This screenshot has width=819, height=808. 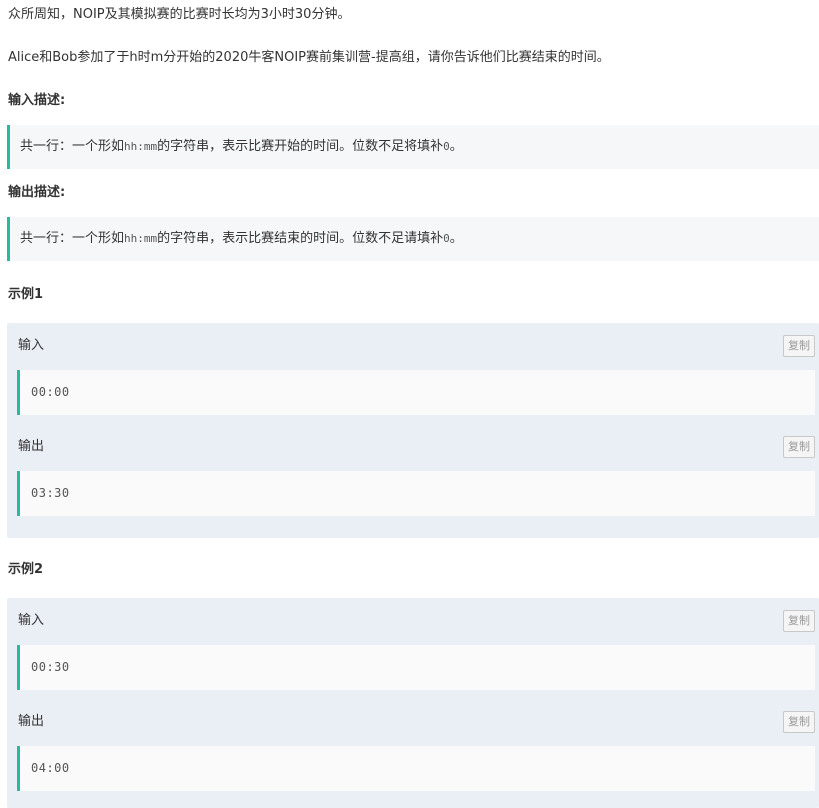 What do you see at coordinates (26, 569) in the screenshot?
I see `example-2-title: 示例2` at bounding box center [26, 569].